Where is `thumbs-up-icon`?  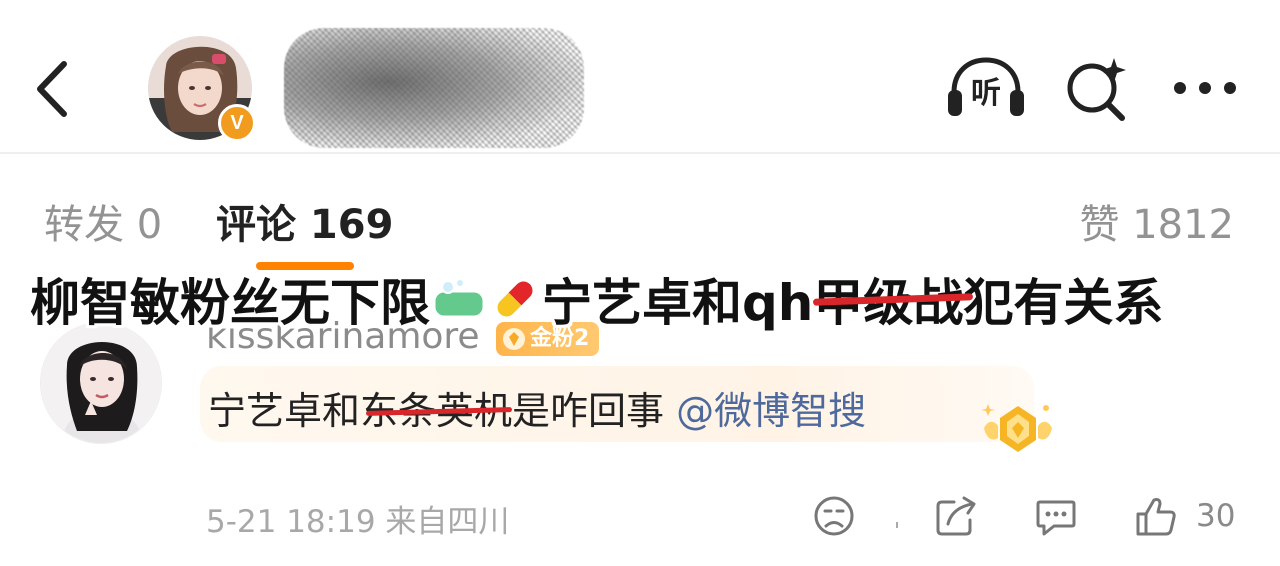
thumbs-up-icon is located at coordinates (1156, 517).